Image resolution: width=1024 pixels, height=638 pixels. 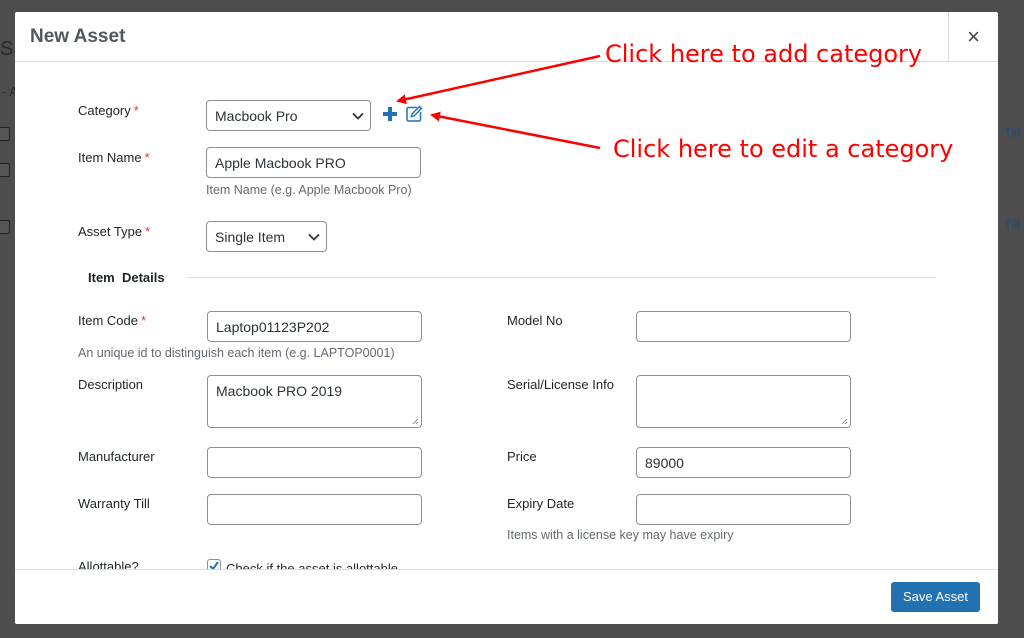 I want to click on warranty-till-input, so click(x=314, y=509).